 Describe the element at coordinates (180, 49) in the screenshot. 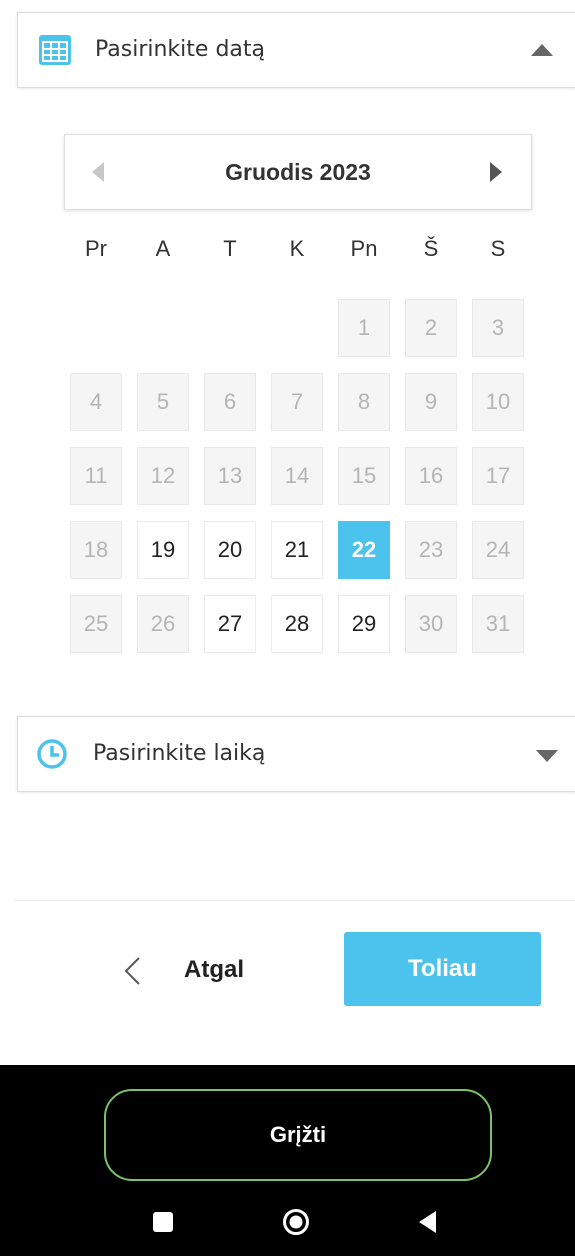

I see `date-section-label: Pasirinkite datą` at that location.